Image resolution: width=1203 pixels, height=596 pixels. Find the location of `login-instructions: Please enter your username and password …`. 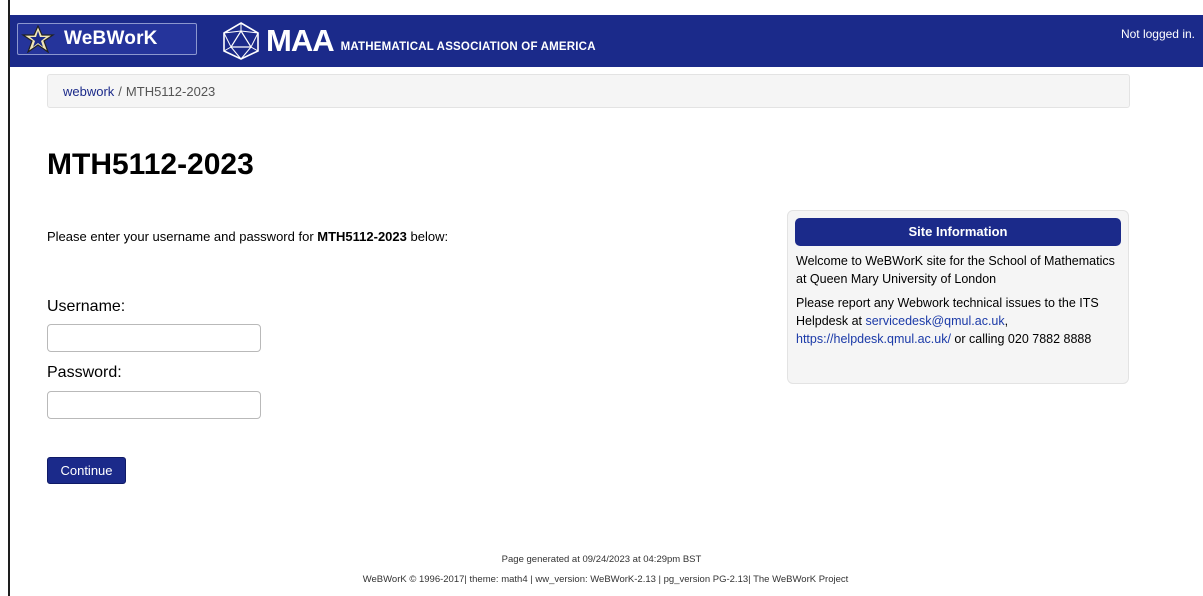

login-instructions: Please enter your username and password … is located at coordinates (247, 236).